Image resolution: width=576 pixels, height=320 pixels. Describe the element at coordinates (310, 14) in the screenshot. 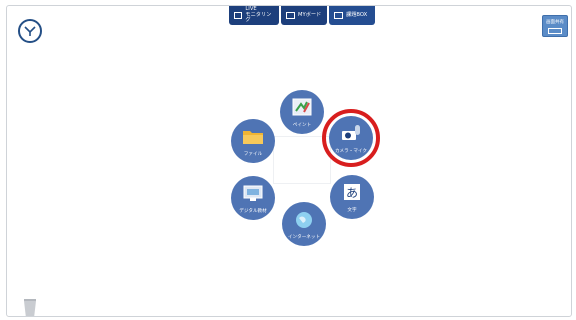

I see `tab-label: MYボード` at that location.